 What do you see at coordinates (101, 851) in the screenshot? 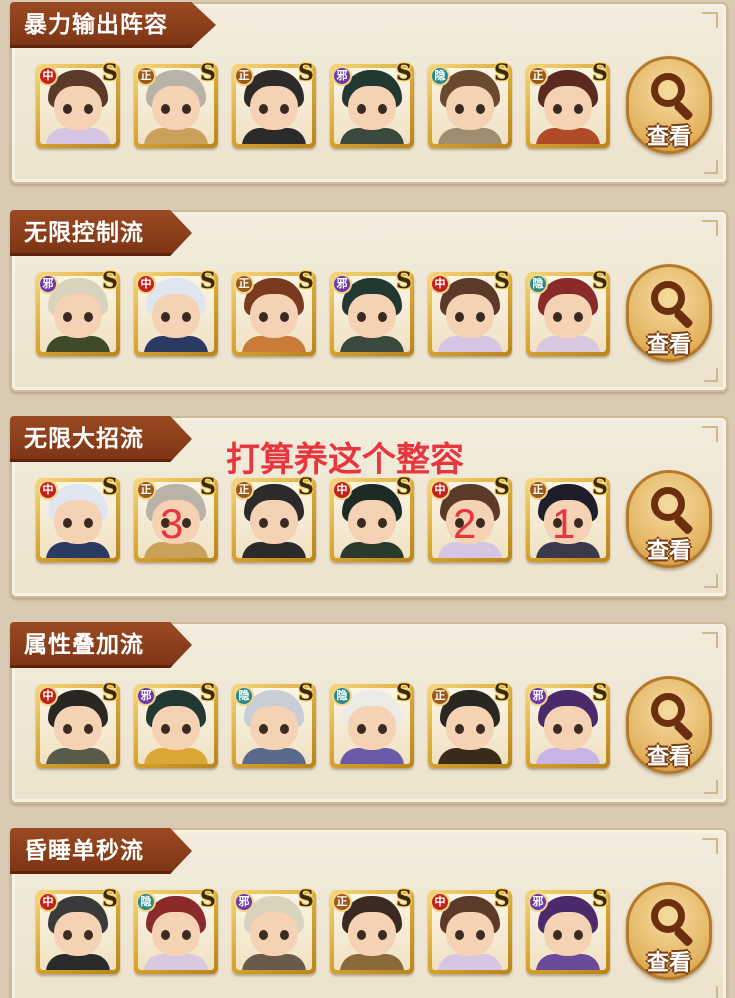
I see `lineup-title: 昏睡单秒流` at bounding box center [101, 851].